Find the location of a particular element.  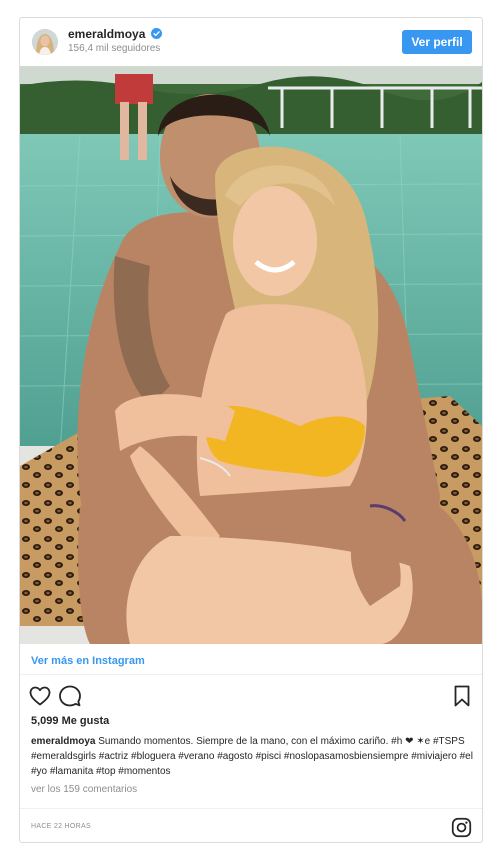

like-count: 5,099 Me gusta is located at coordinates (70, 721).